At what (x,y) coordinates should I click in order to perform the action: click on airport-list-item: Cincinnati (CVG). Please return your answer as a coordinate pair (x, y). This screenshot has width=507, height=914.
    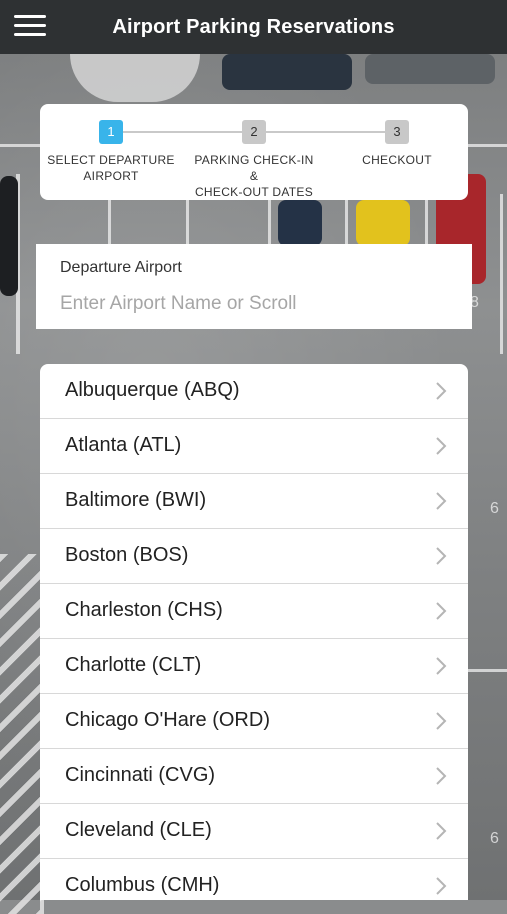
    Looking at the image, I should click on (254, 776).